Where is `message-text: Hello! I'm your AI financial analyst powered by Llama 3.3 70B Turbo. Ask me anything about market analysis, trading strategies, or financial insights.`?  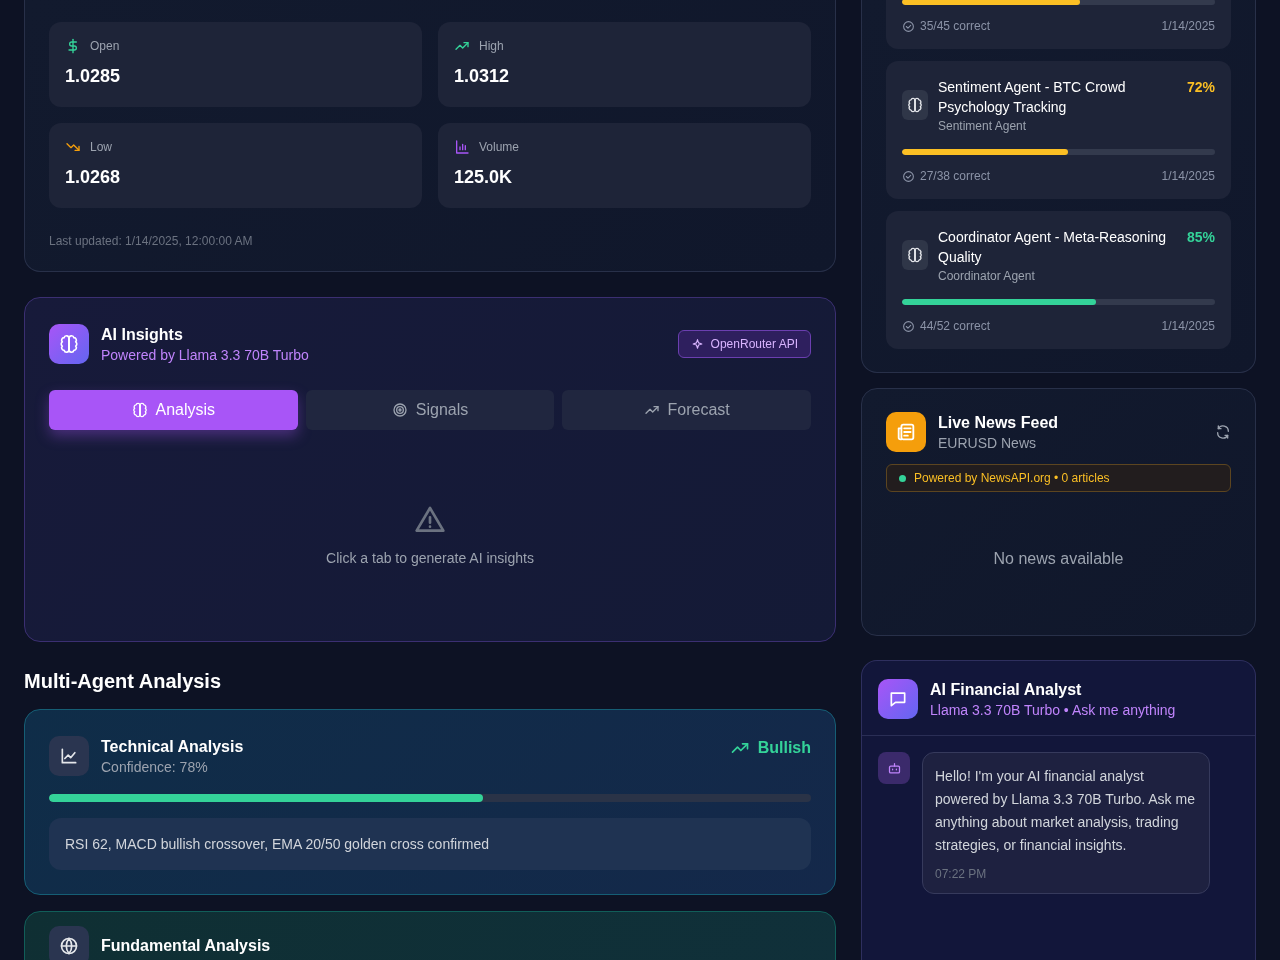
message-text: Hello! I'm your AI financial analyst powered by Llama 3.3 70B Turbo. Ask me anything about market analysis, trading strategies, or financial insights. is located at coordinates (1065, 811).